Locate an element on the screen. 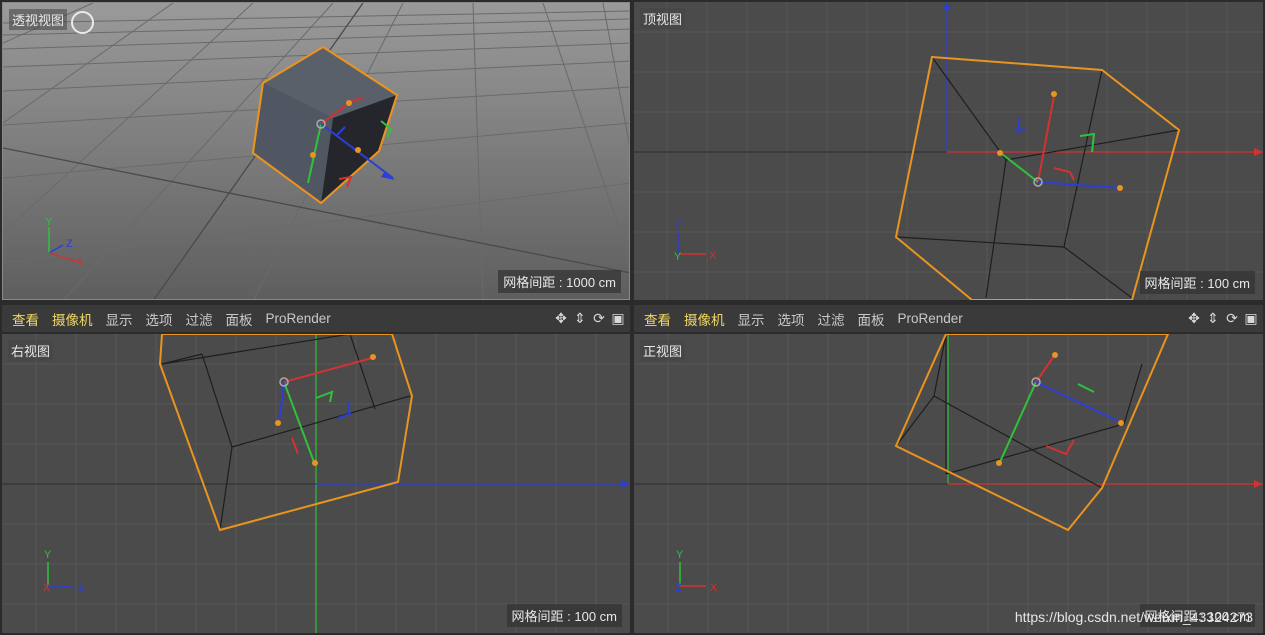  watermark-text: https://blog.csdn.net/weixin_43324273 is located at coordinates (1133, 617).